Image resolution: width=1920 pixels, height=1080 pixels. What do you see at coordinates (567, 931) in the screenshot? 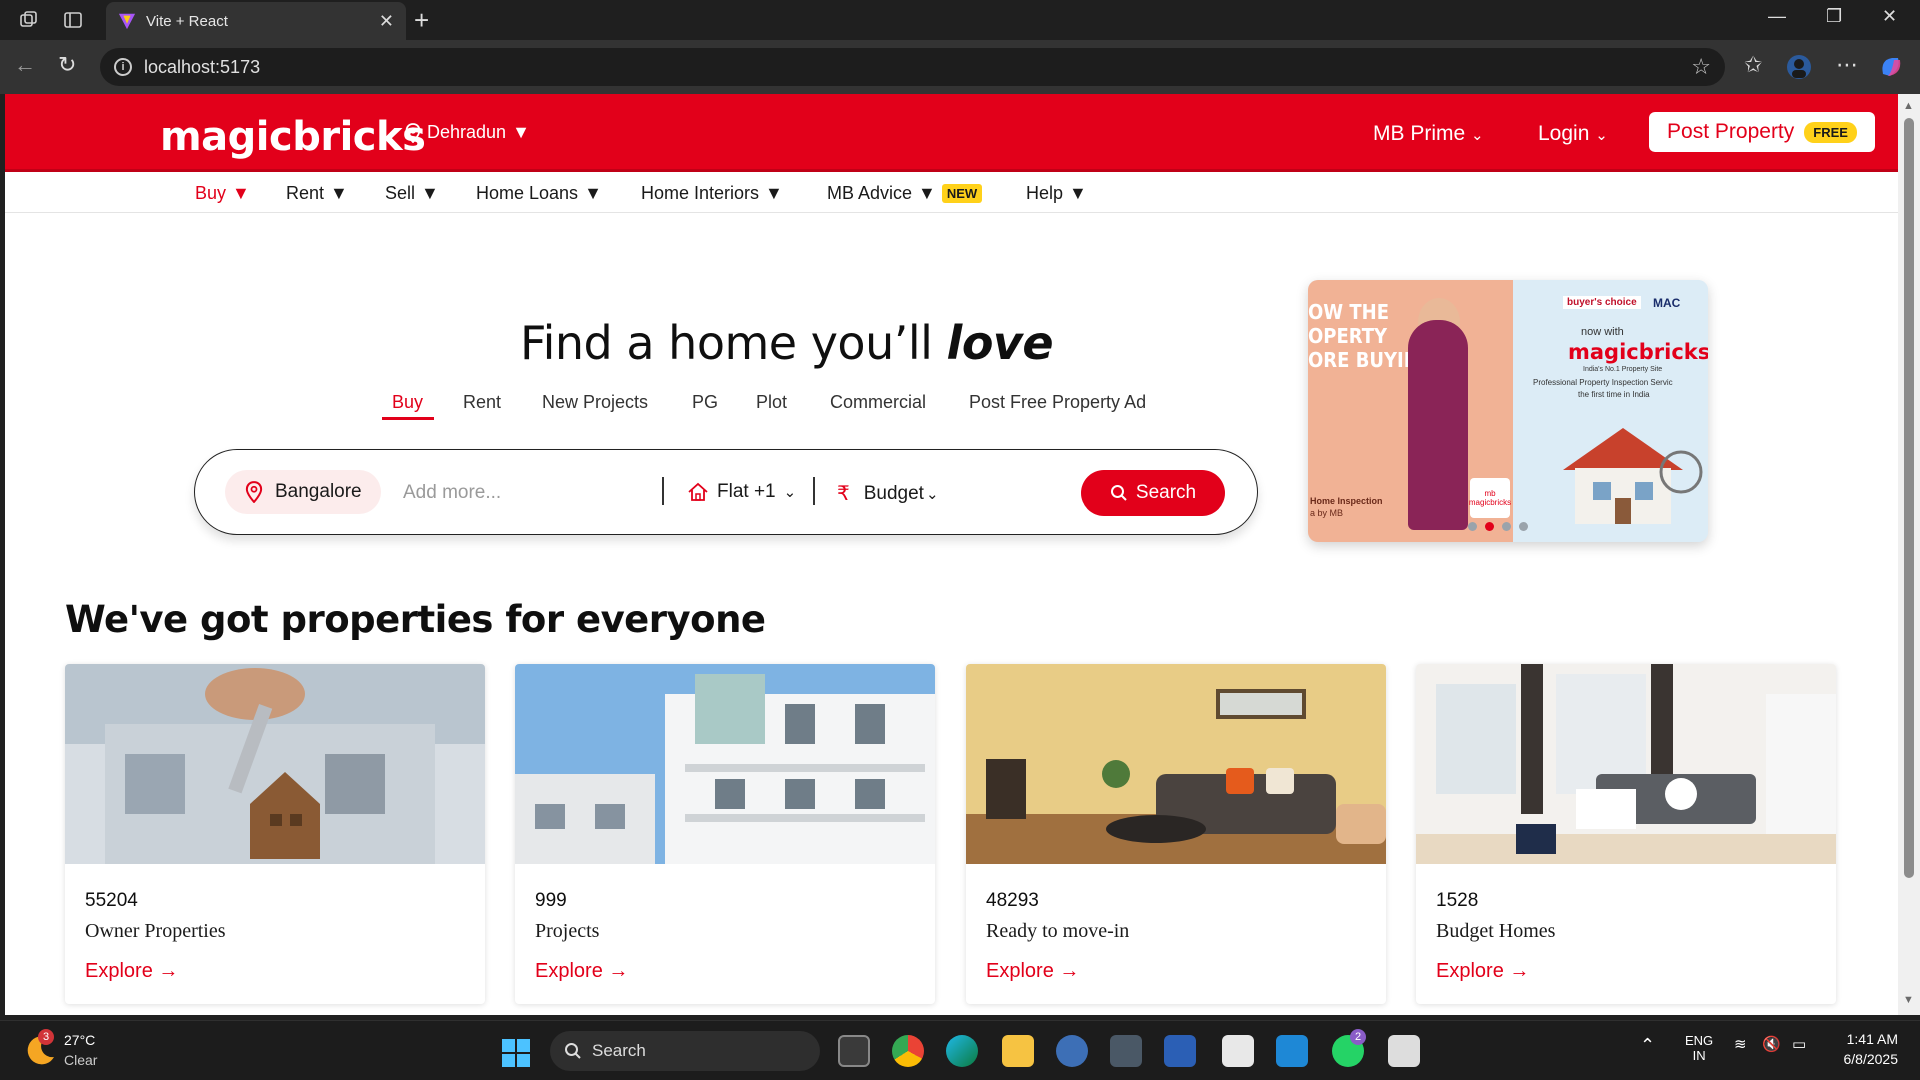
I see `card-label: Projects` at bounding box center [567, 931].